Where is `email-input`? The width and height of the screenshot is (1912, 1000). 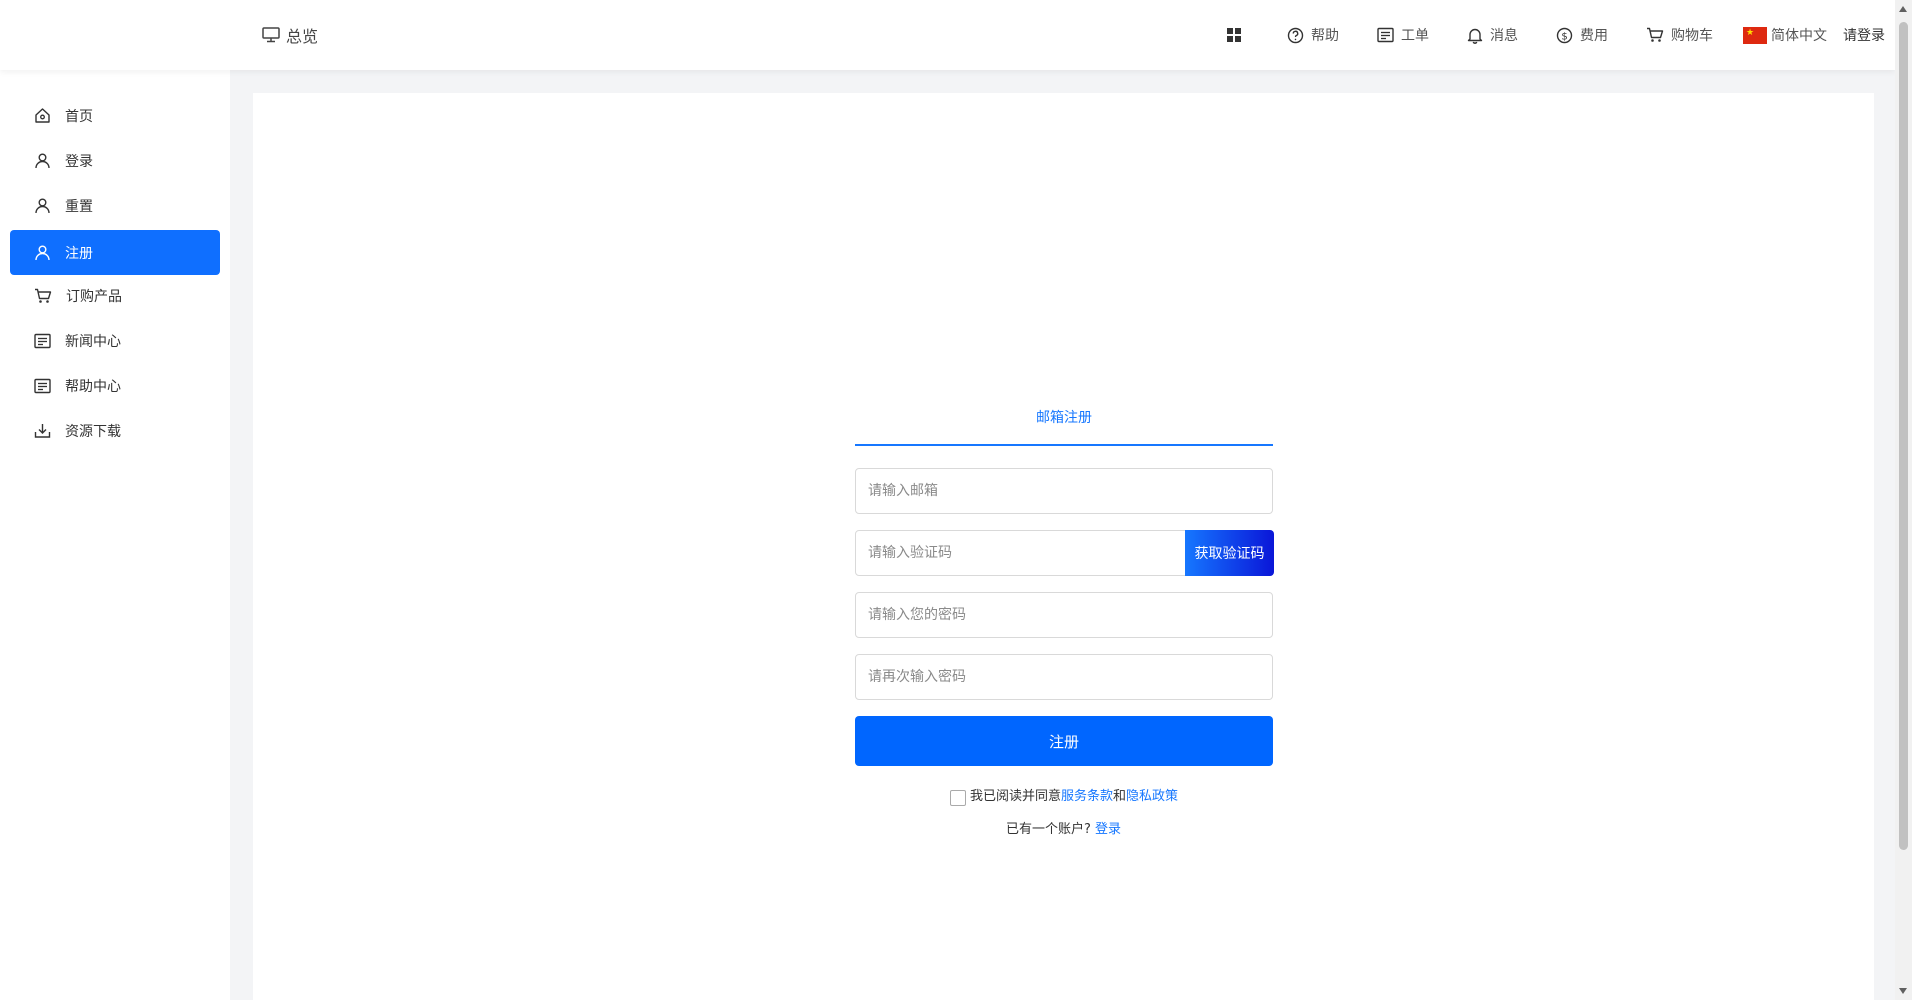
email-input is located at coordinates (1064, 491).